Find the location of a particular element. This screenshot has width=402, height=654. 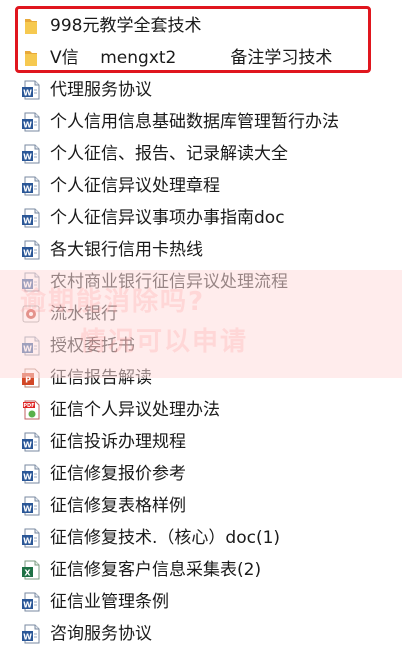

file-name: 征信个人异议处理办法 is located at coordinates (135, 410).